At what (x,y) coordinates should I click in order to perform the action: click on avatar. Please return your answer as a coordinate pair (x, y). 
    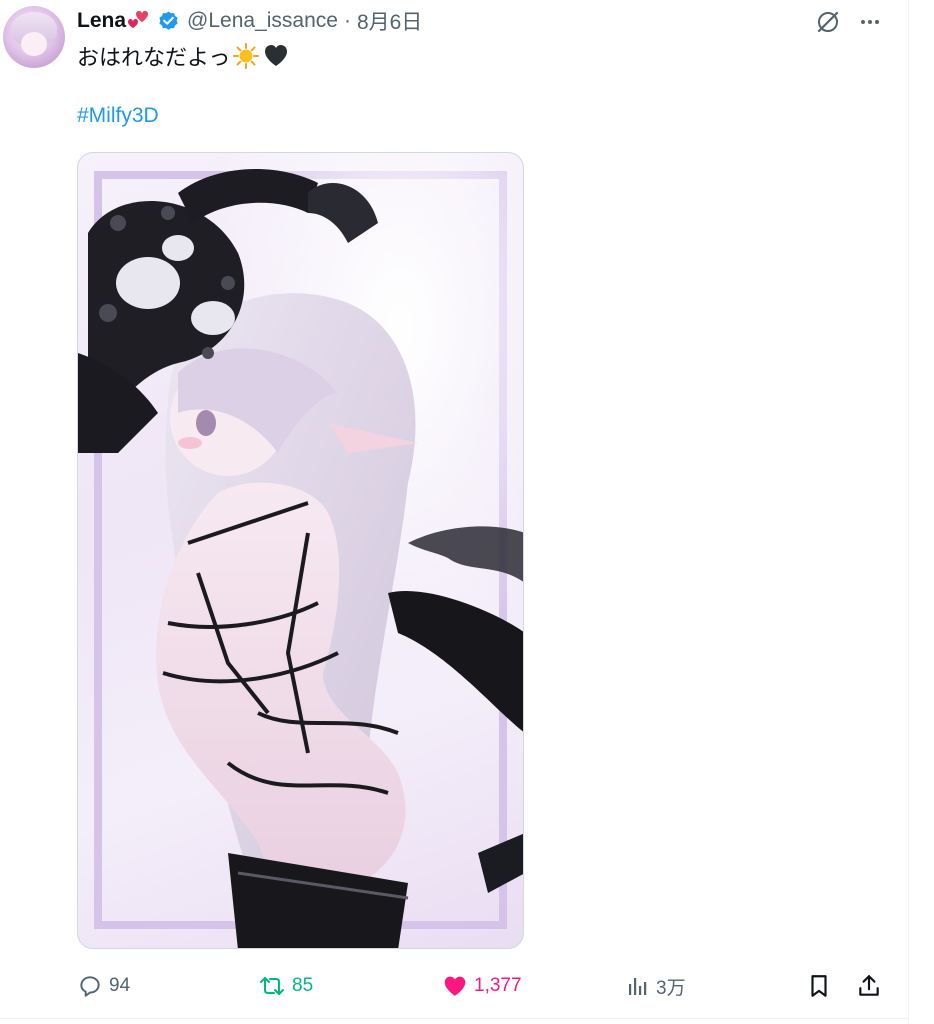
    Looking at the image, I should click on (34, 37).